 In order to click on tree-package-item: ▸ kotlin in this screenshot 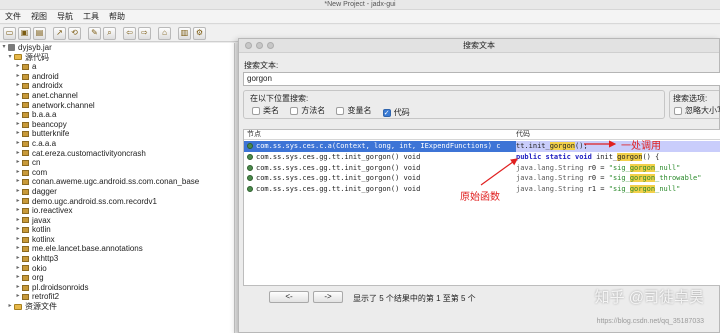, I will do `click(117, 230)`.